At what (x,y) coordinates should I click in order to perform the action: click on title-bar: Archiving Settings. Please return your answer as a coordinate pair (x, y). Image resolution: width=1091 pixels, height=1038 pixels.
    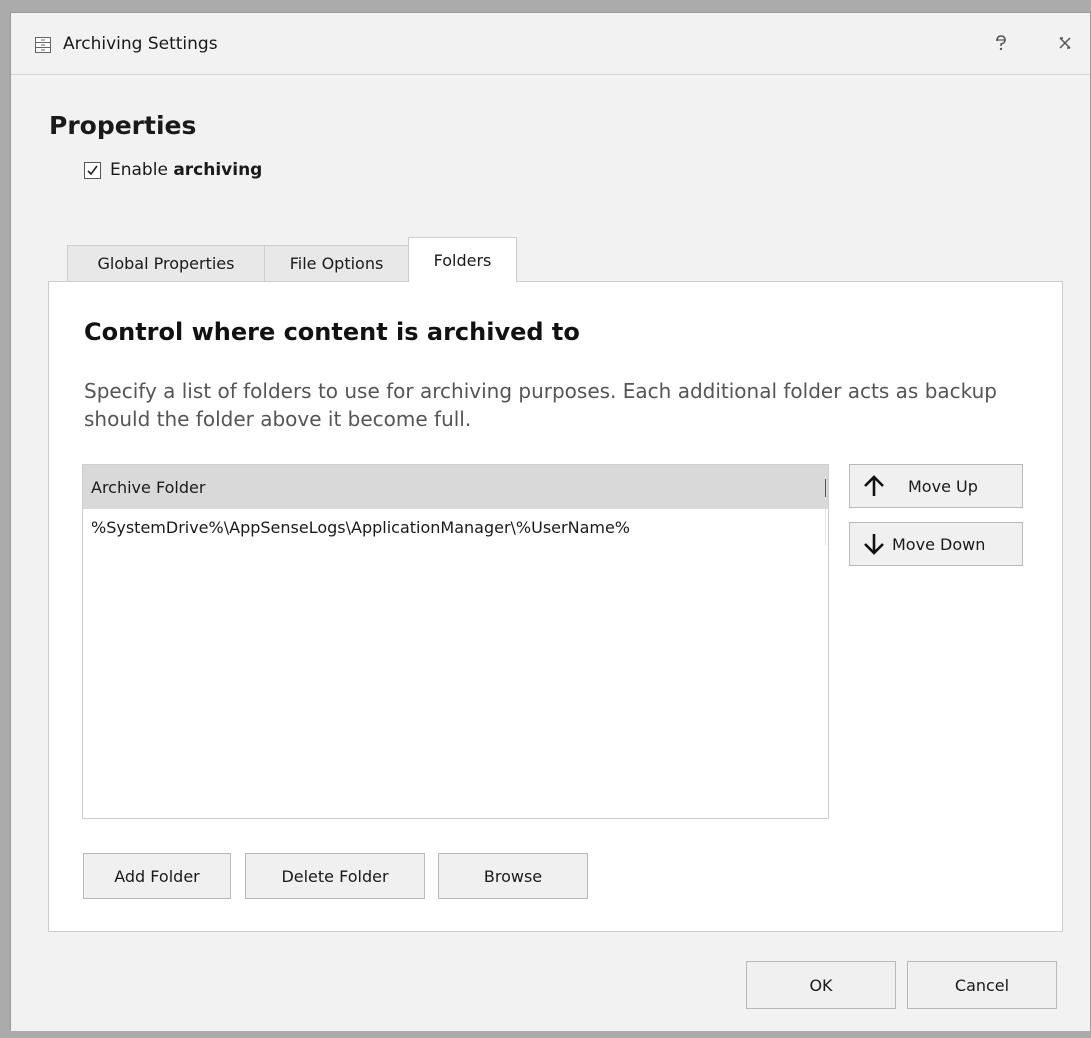
    Looking at the image, I should click on (550, 44).